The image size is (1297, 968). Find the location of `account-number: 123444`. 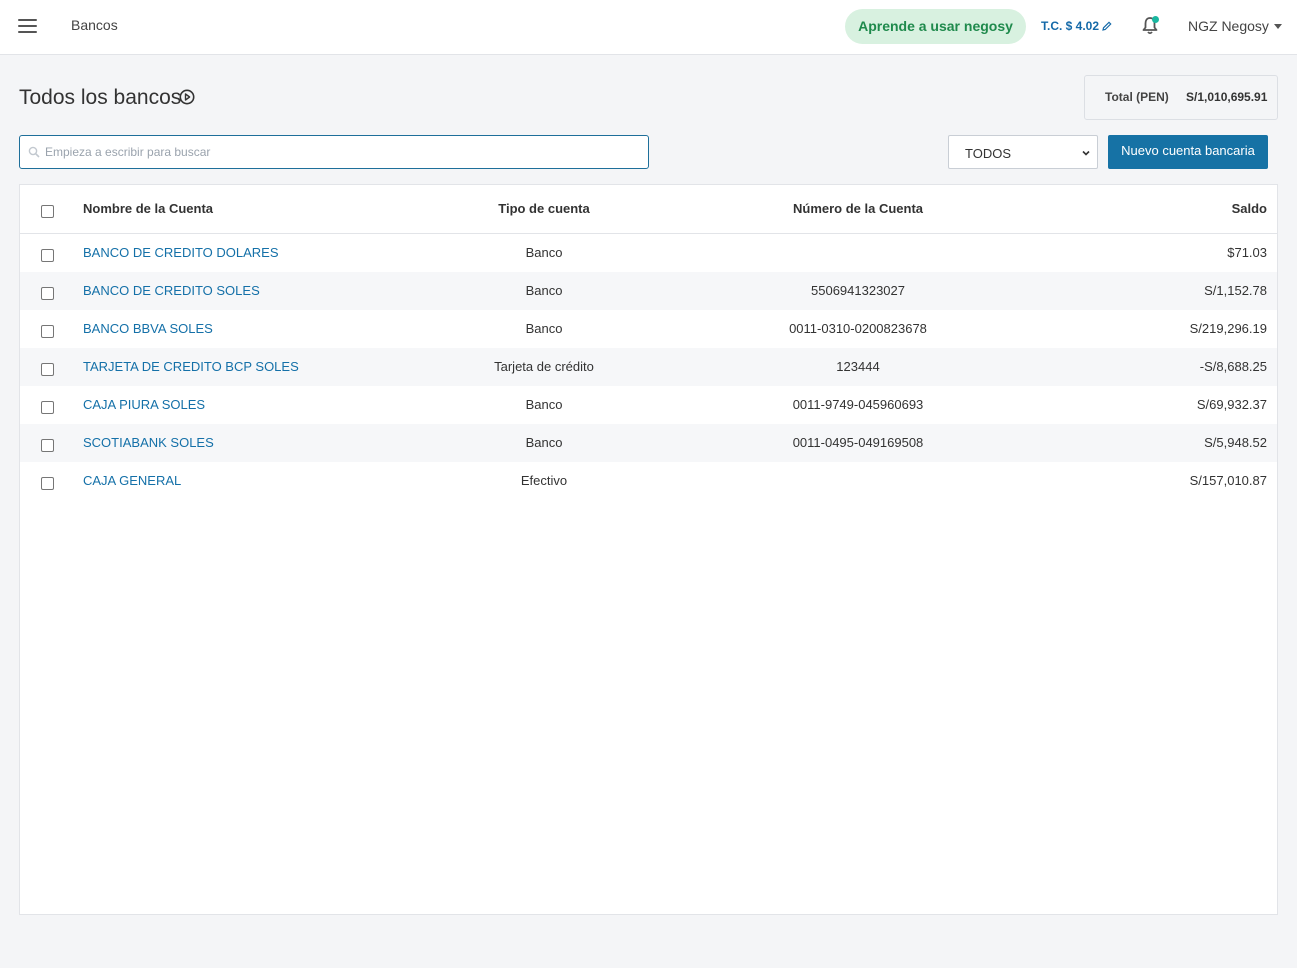

account-number: 123444 is located at coordinates (858, 366).